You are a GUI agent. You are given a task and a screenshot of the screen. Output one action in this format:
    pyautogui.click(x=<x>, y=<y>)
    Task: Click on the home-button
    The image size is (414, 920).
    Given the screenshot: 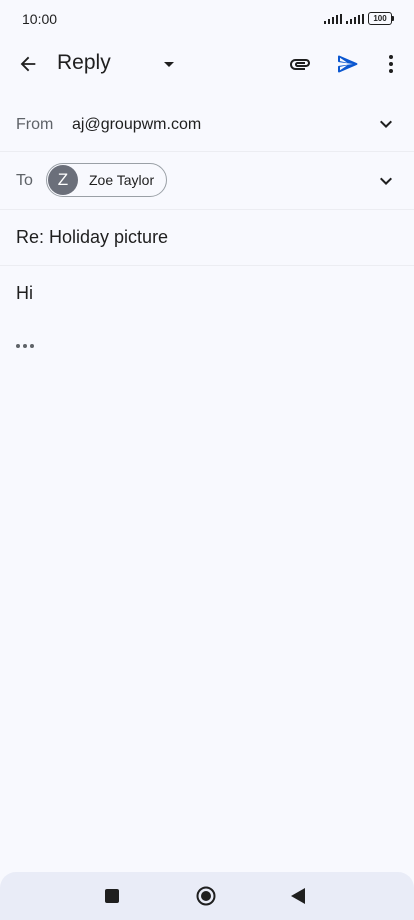 What is the action you would take?
    pyautogui.click(x=206, y=896)
    